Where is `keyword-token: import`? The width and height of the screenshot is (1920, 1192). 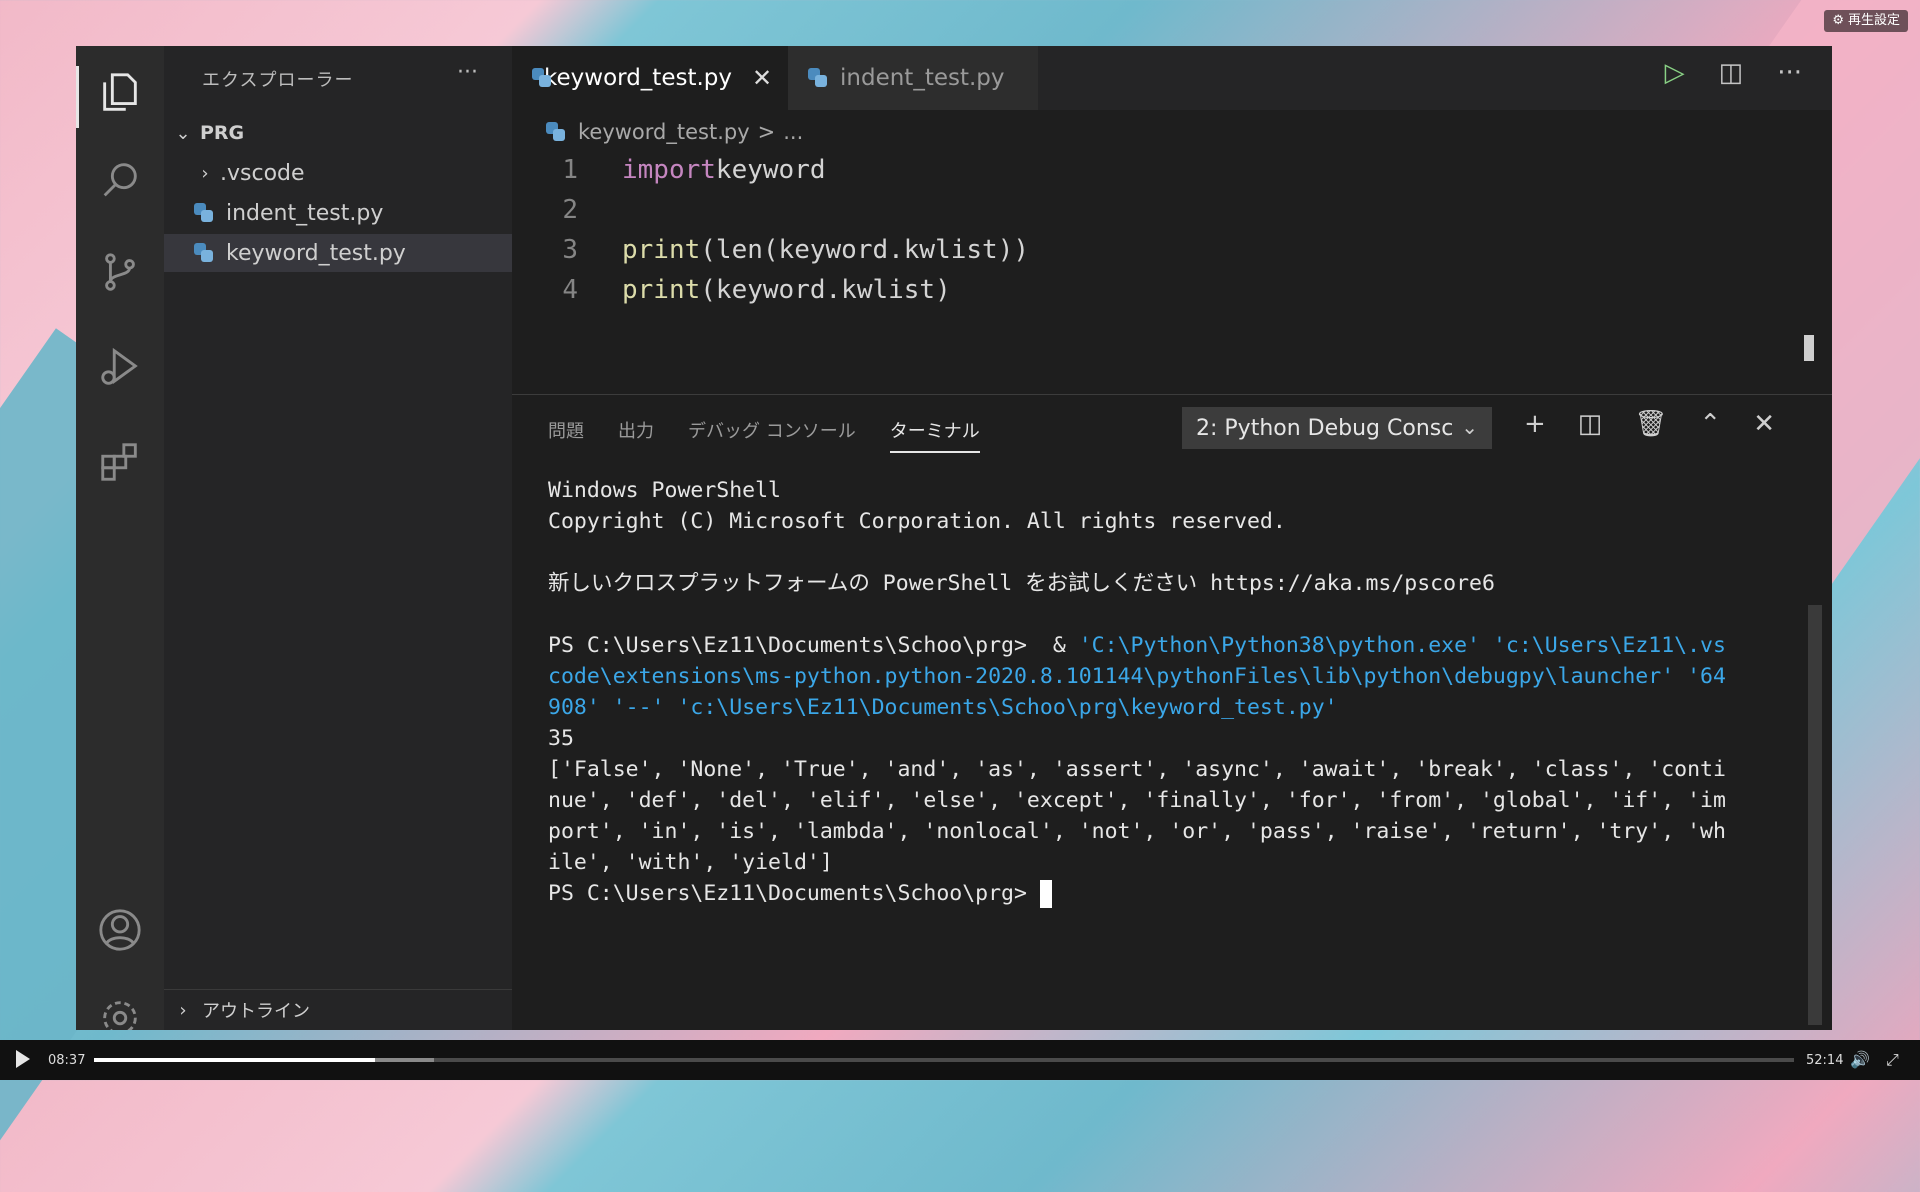 keyword-token: import is located at coordinates (669, 170).